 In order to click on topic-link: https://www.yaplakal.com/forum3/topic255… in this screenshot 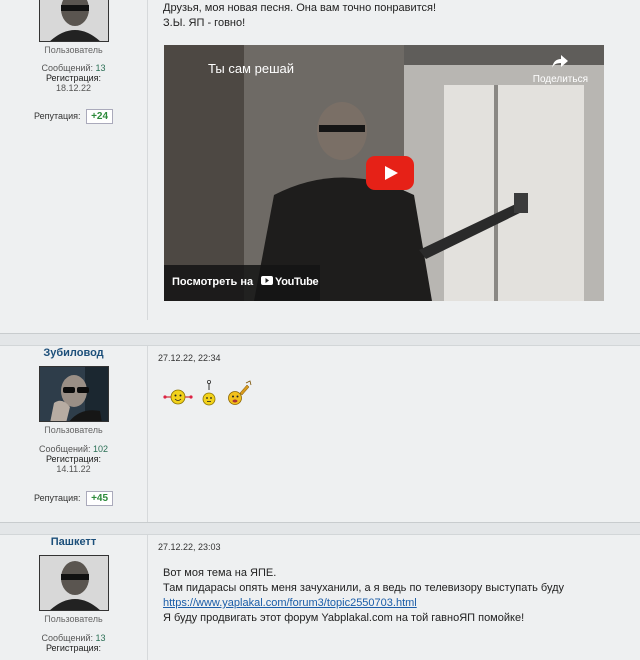, I will do `click(290, 603)`.